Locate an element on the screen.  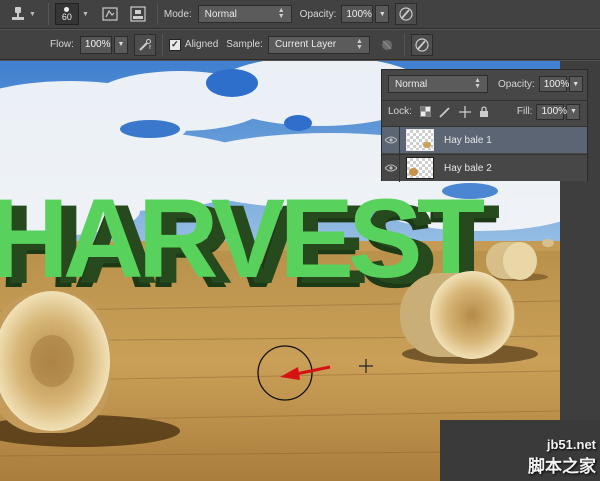
mode-value: Normal is located at coordinates (220, 14).